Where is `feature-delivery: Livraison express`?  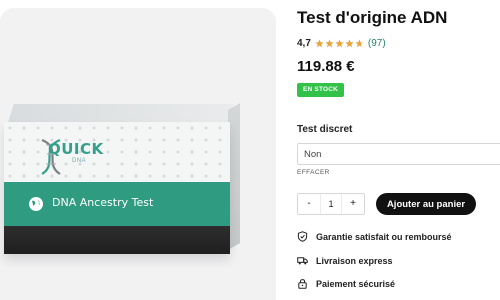 feature-delivery: Livraison express is located at coordinates (345, 260).